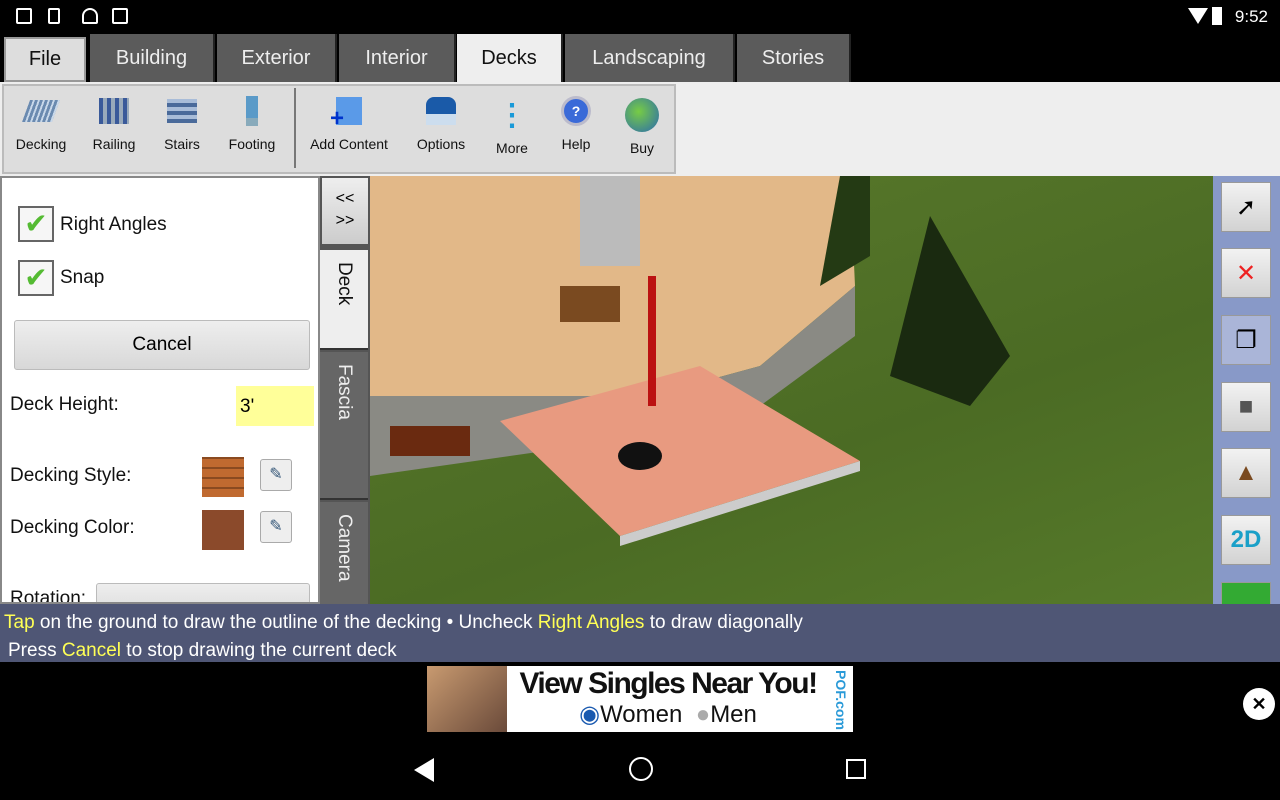 This screenshot has height=800, width=1280. Describe the element at coordinates (576, 129) in the screenshot. I see `help-button: ? Help` at that location.